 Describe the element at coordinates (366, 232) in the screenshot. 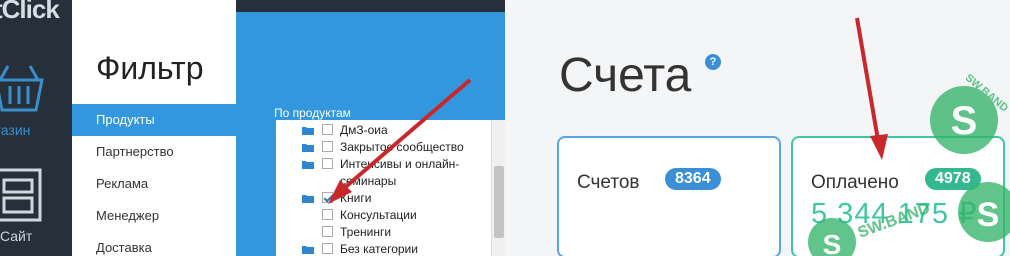

I see `tree-item-label: Тренинги` at that location.